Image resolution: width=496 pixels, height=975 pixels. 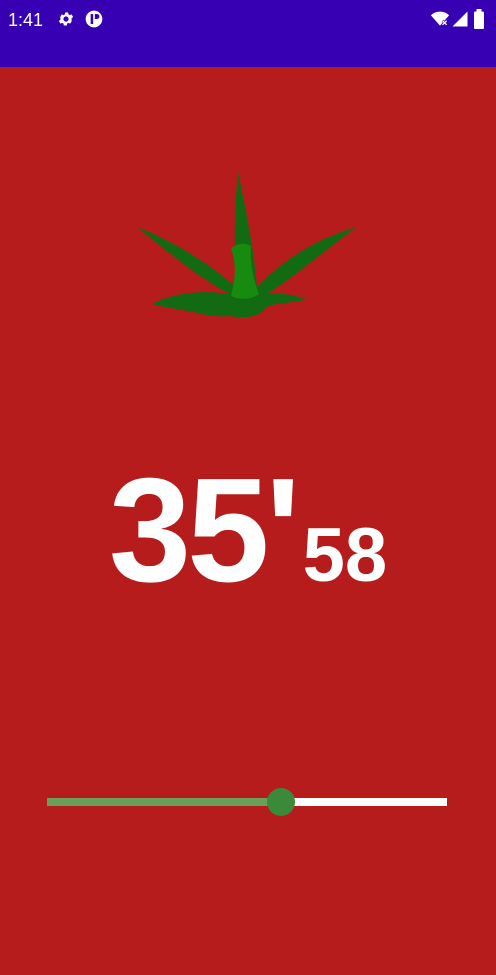 What do you see at coordinates (479, 21) in the screenshot?
I see `battery-icon` at bounding box center [479, 21].